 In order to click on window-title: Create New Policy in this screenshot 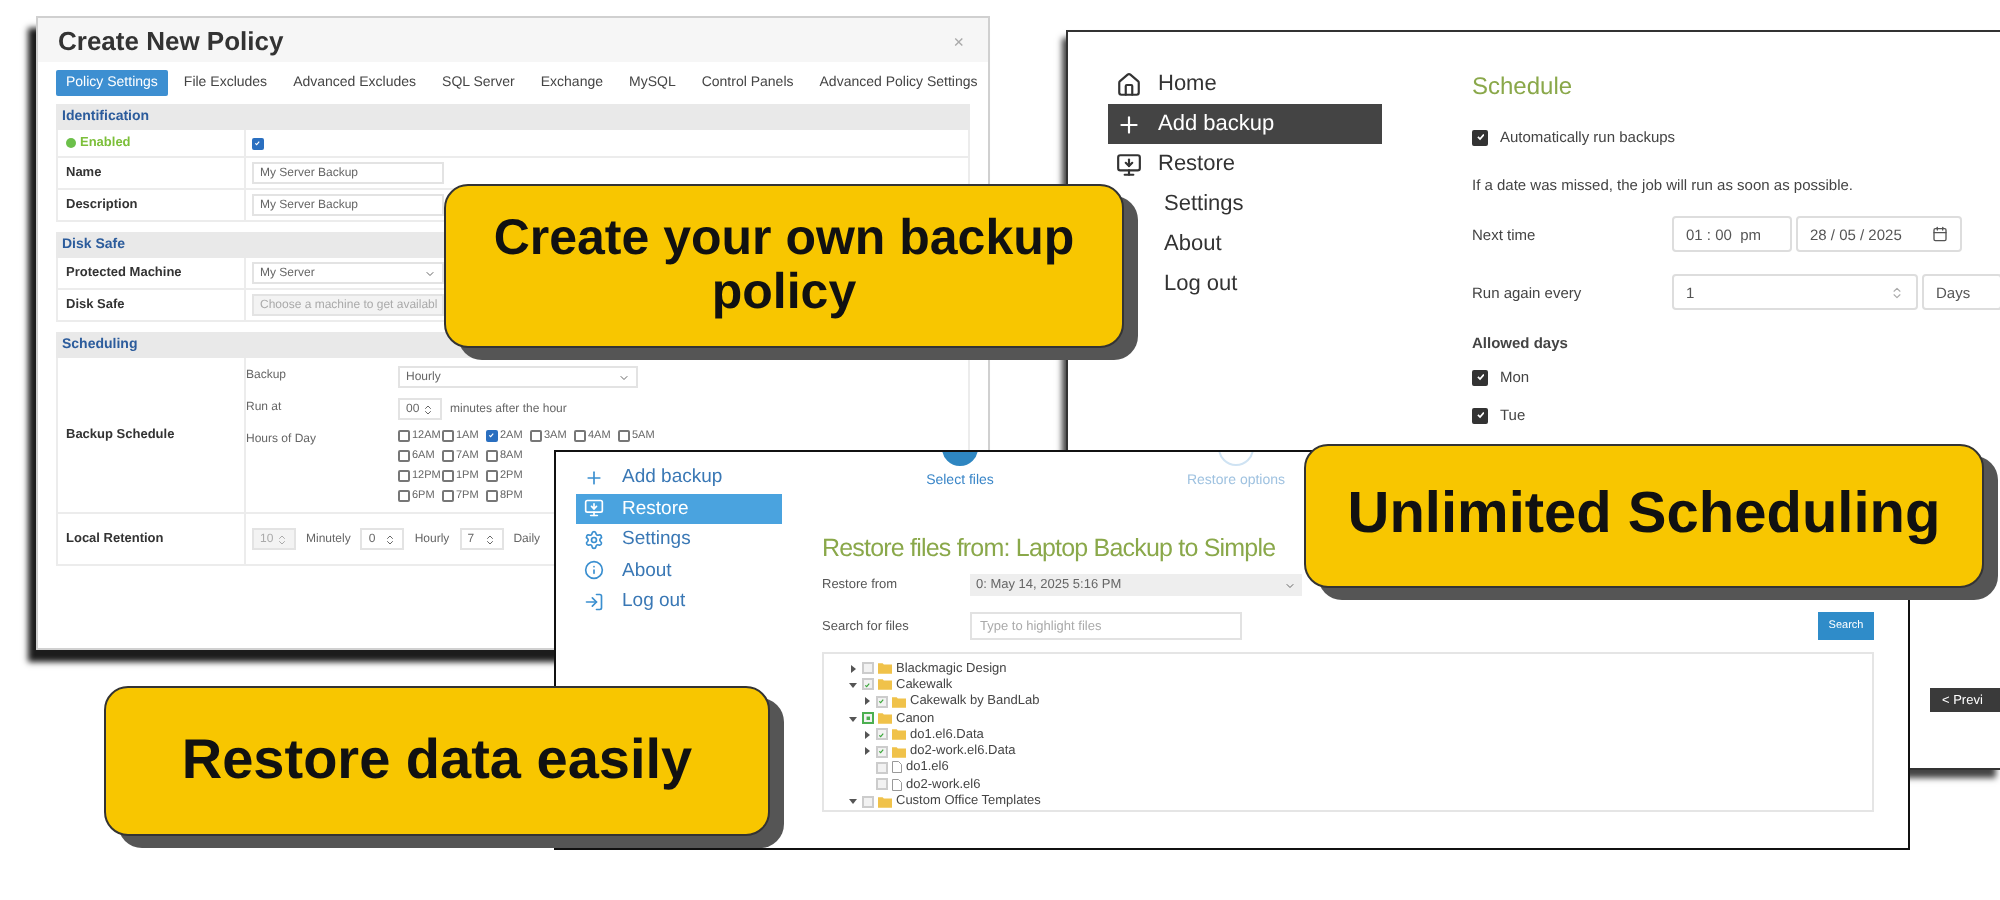, I will do `click(171, 41)`.